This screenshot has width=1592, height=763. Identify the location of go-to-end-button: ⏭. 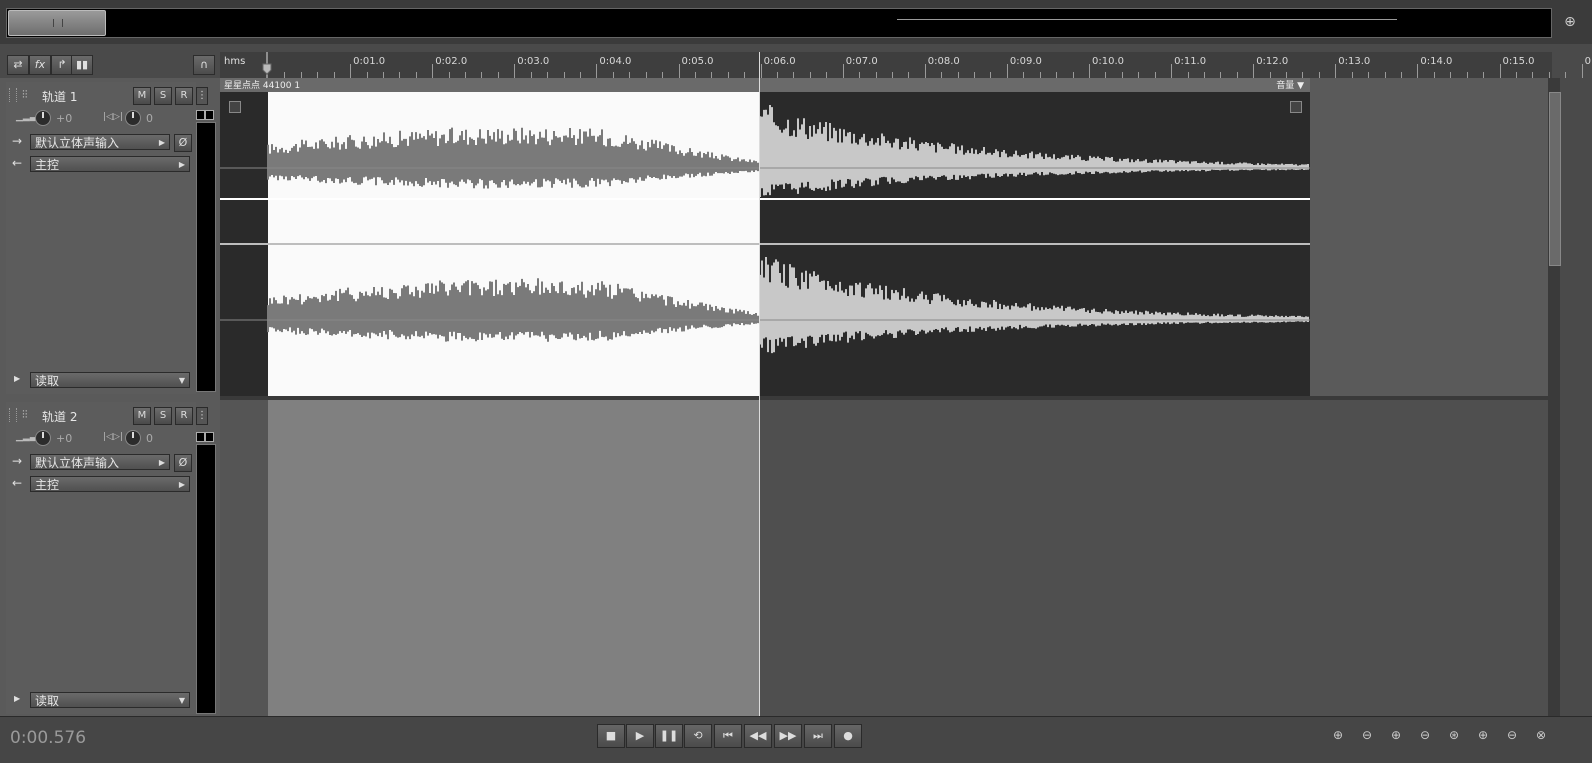
(818, 736).